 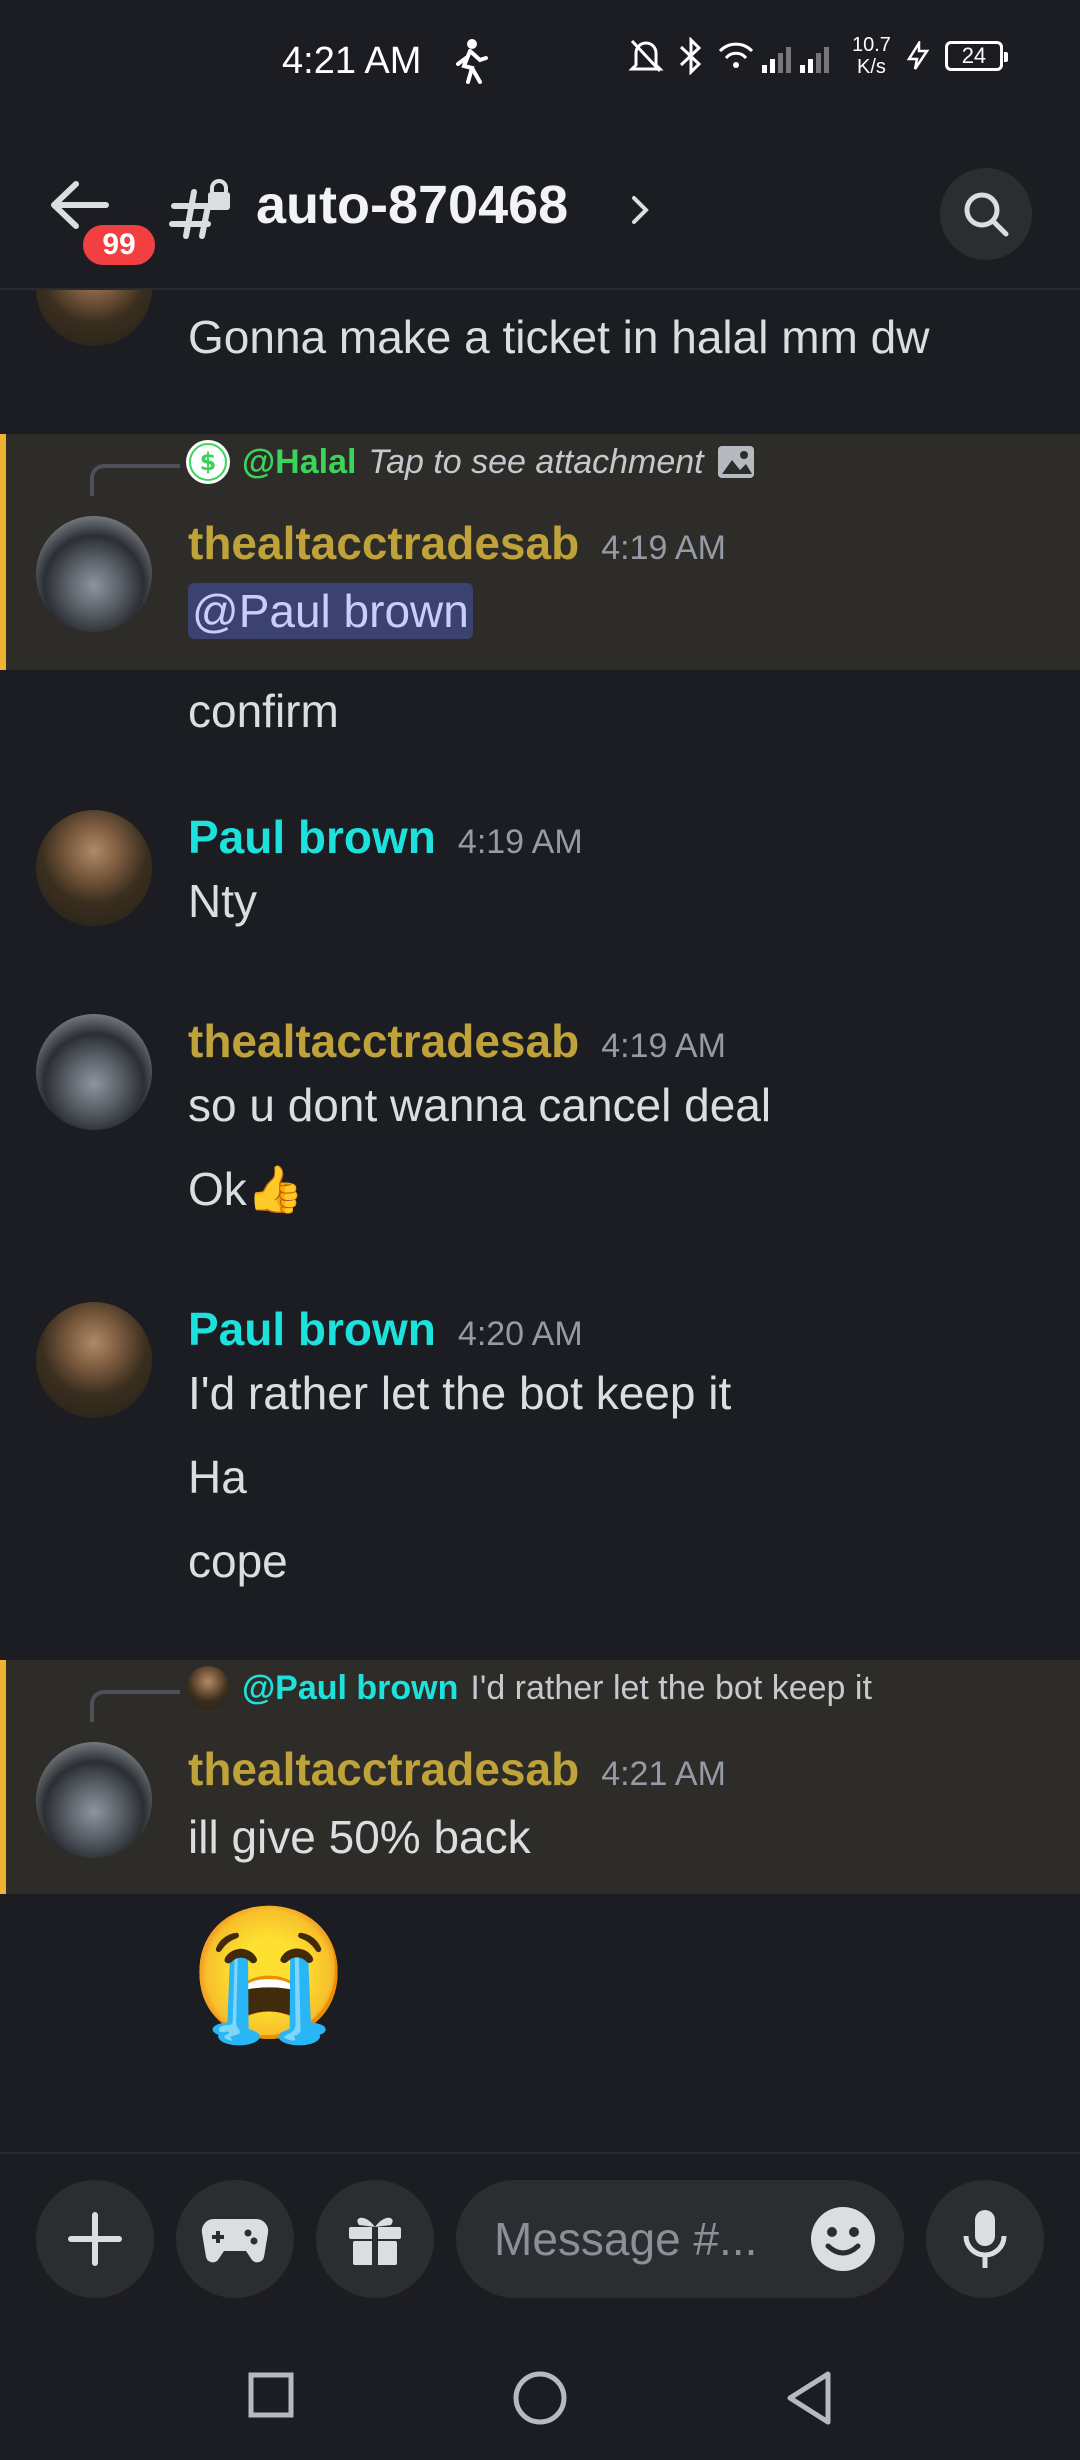 I want to click on timestamp: 4:20 AM, so click(x=520, y=1334).